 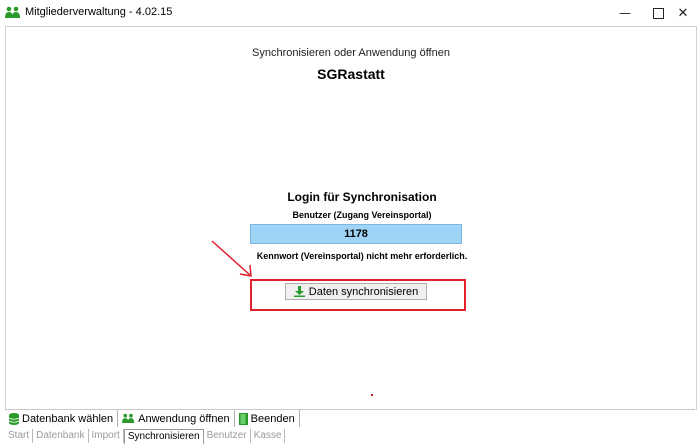 I want to click on exit-button: Beenden, so click(x=267, y=418).